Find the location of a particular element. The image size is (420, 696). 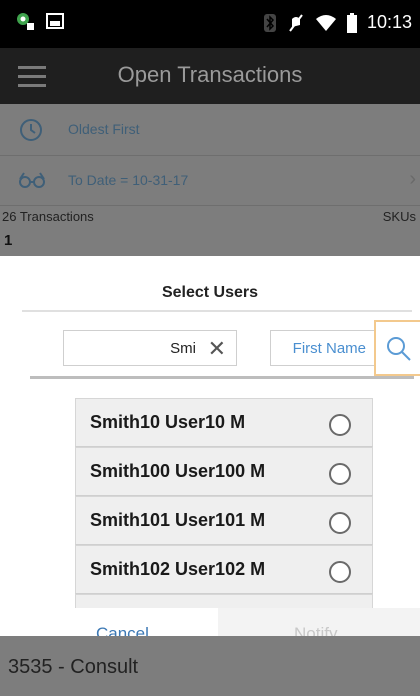

page-title: Open Transactions is located at coordinates (210, 74).